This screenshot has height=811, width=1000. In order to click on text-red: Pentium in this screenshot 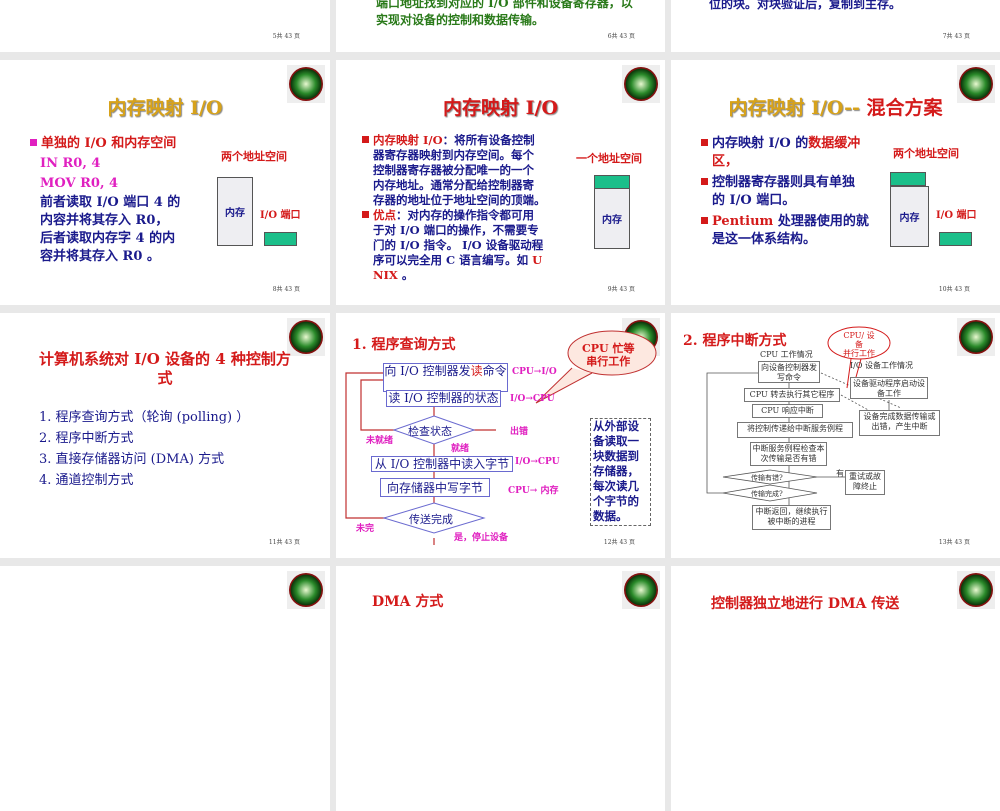, I will do `click(743, 221)`.